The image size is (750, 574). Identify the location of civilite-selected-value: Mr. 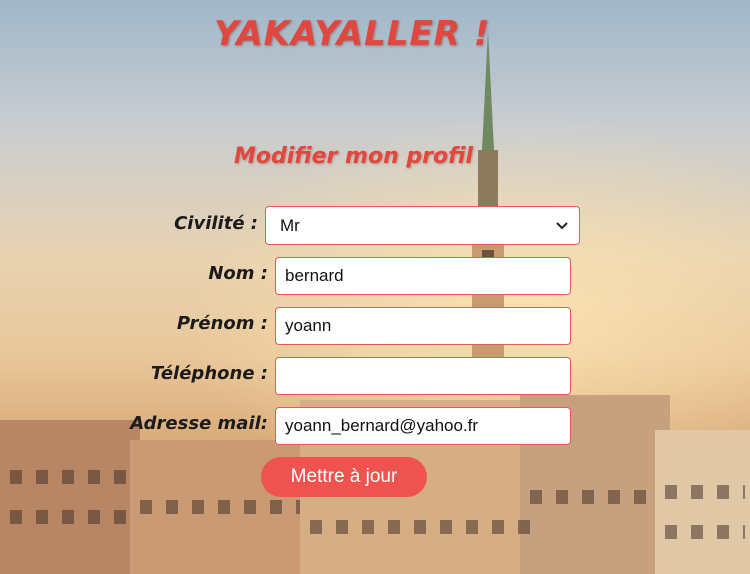
(290, 225).